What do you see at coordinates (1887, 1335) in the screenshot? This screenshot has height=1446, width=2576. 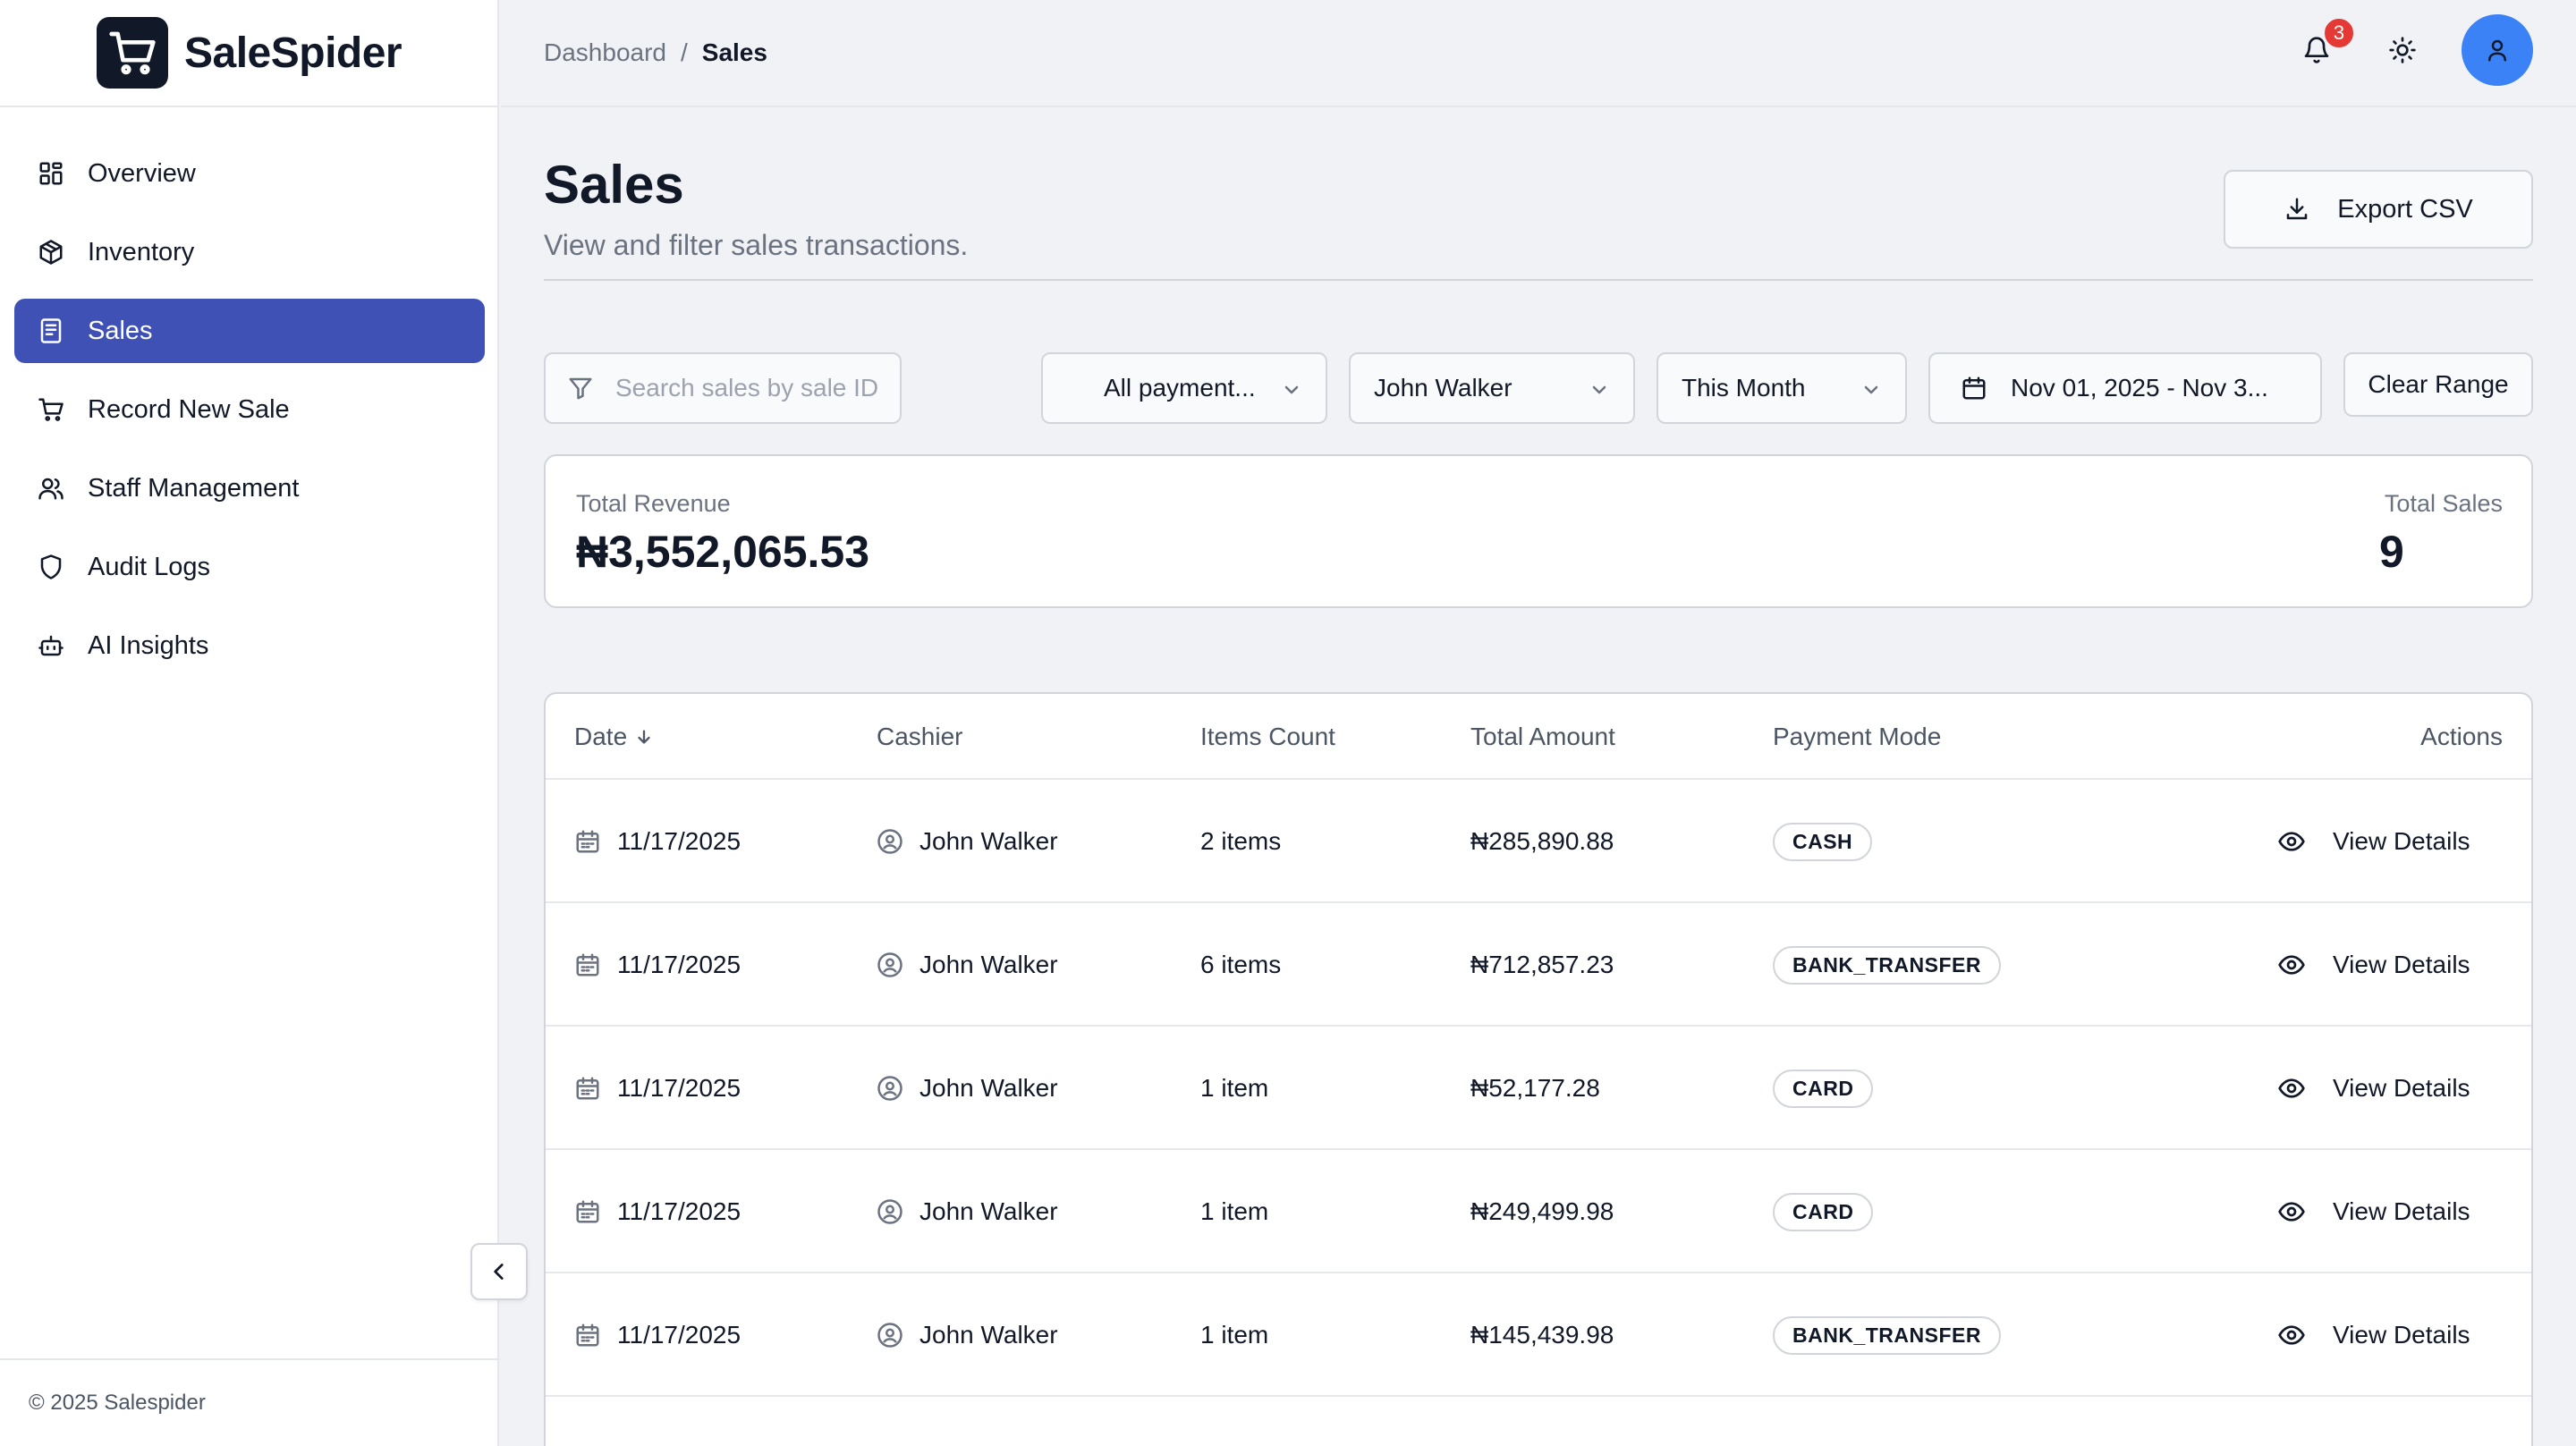 I see `payment-mode-cell: BANK_TRANSFER` at bounding box center [1887, 1335].